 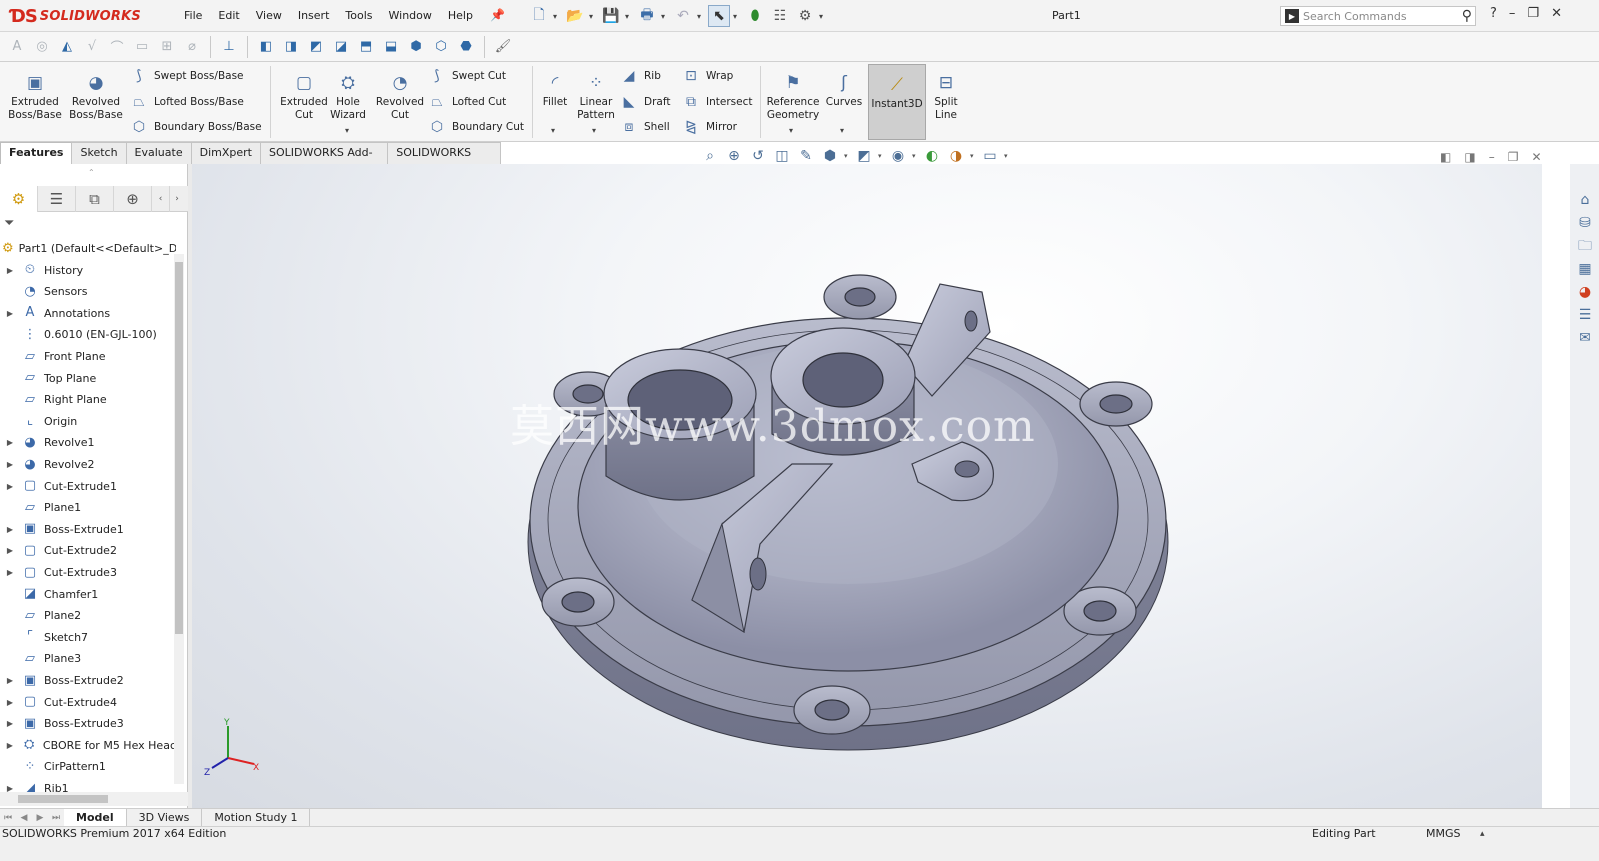 What do you see at coordinates (503, 47) in the screenshot?
I see `format-painter-icon: 🖌` at bounding box center [503, 47].